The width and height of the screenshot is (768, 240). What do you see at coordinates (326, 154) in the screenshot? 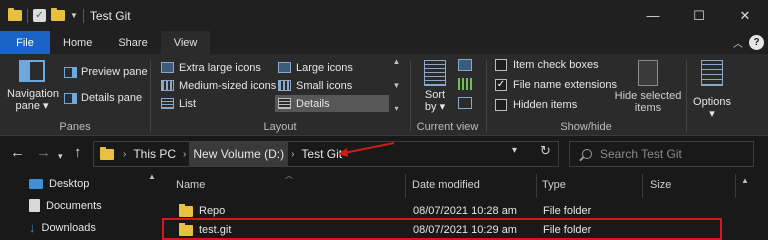
I see `address-bar: › This PC › New Volume (D:) › Test Git` at bounding box center [326, 154].